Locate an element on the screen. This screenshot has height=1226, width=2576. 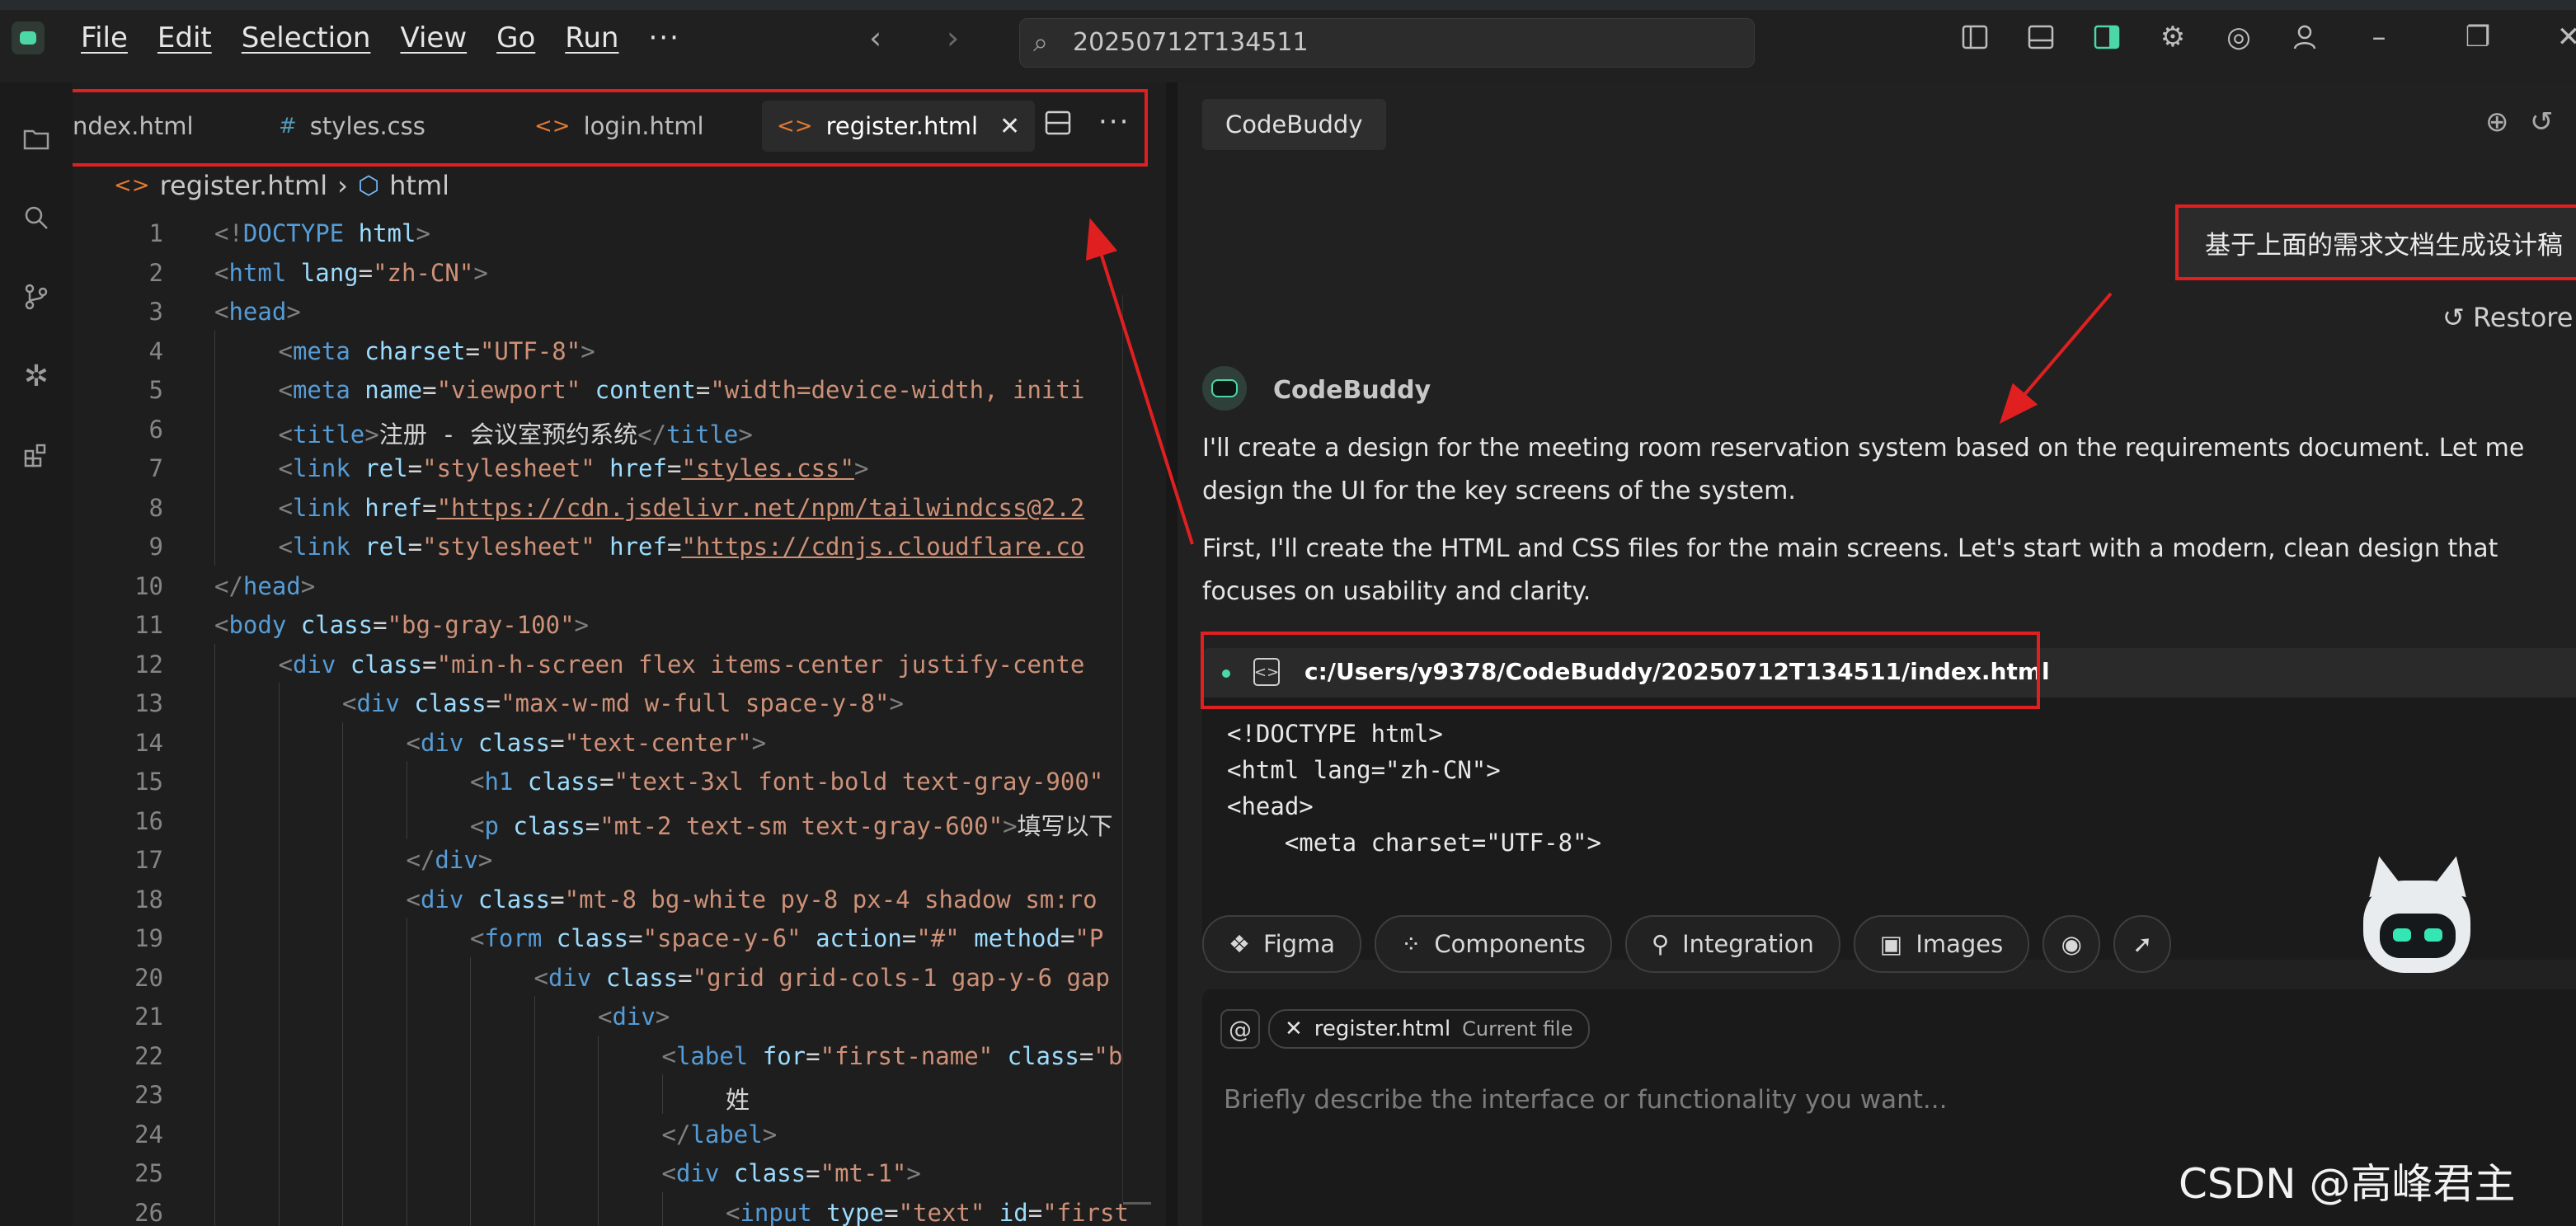
deploy-button: ➚ is located at coordinates (2142, 944).